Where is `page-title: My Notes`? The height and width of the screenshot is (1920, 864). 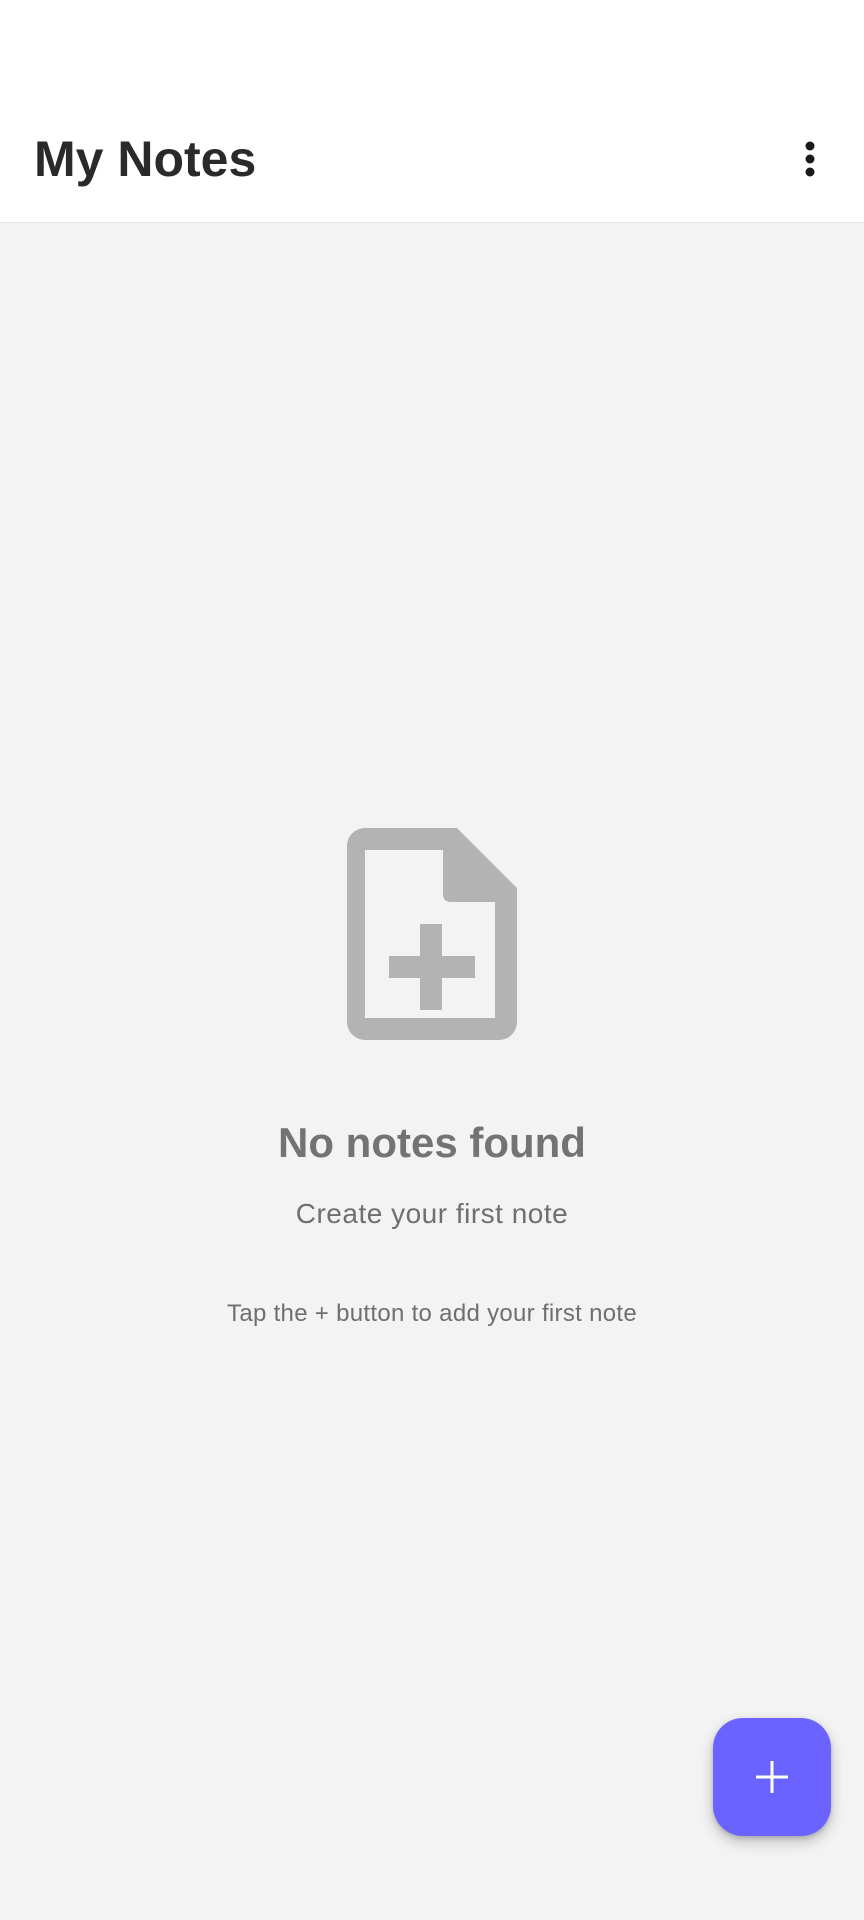
page-title: My Notes is located at coordinates (145, 159).